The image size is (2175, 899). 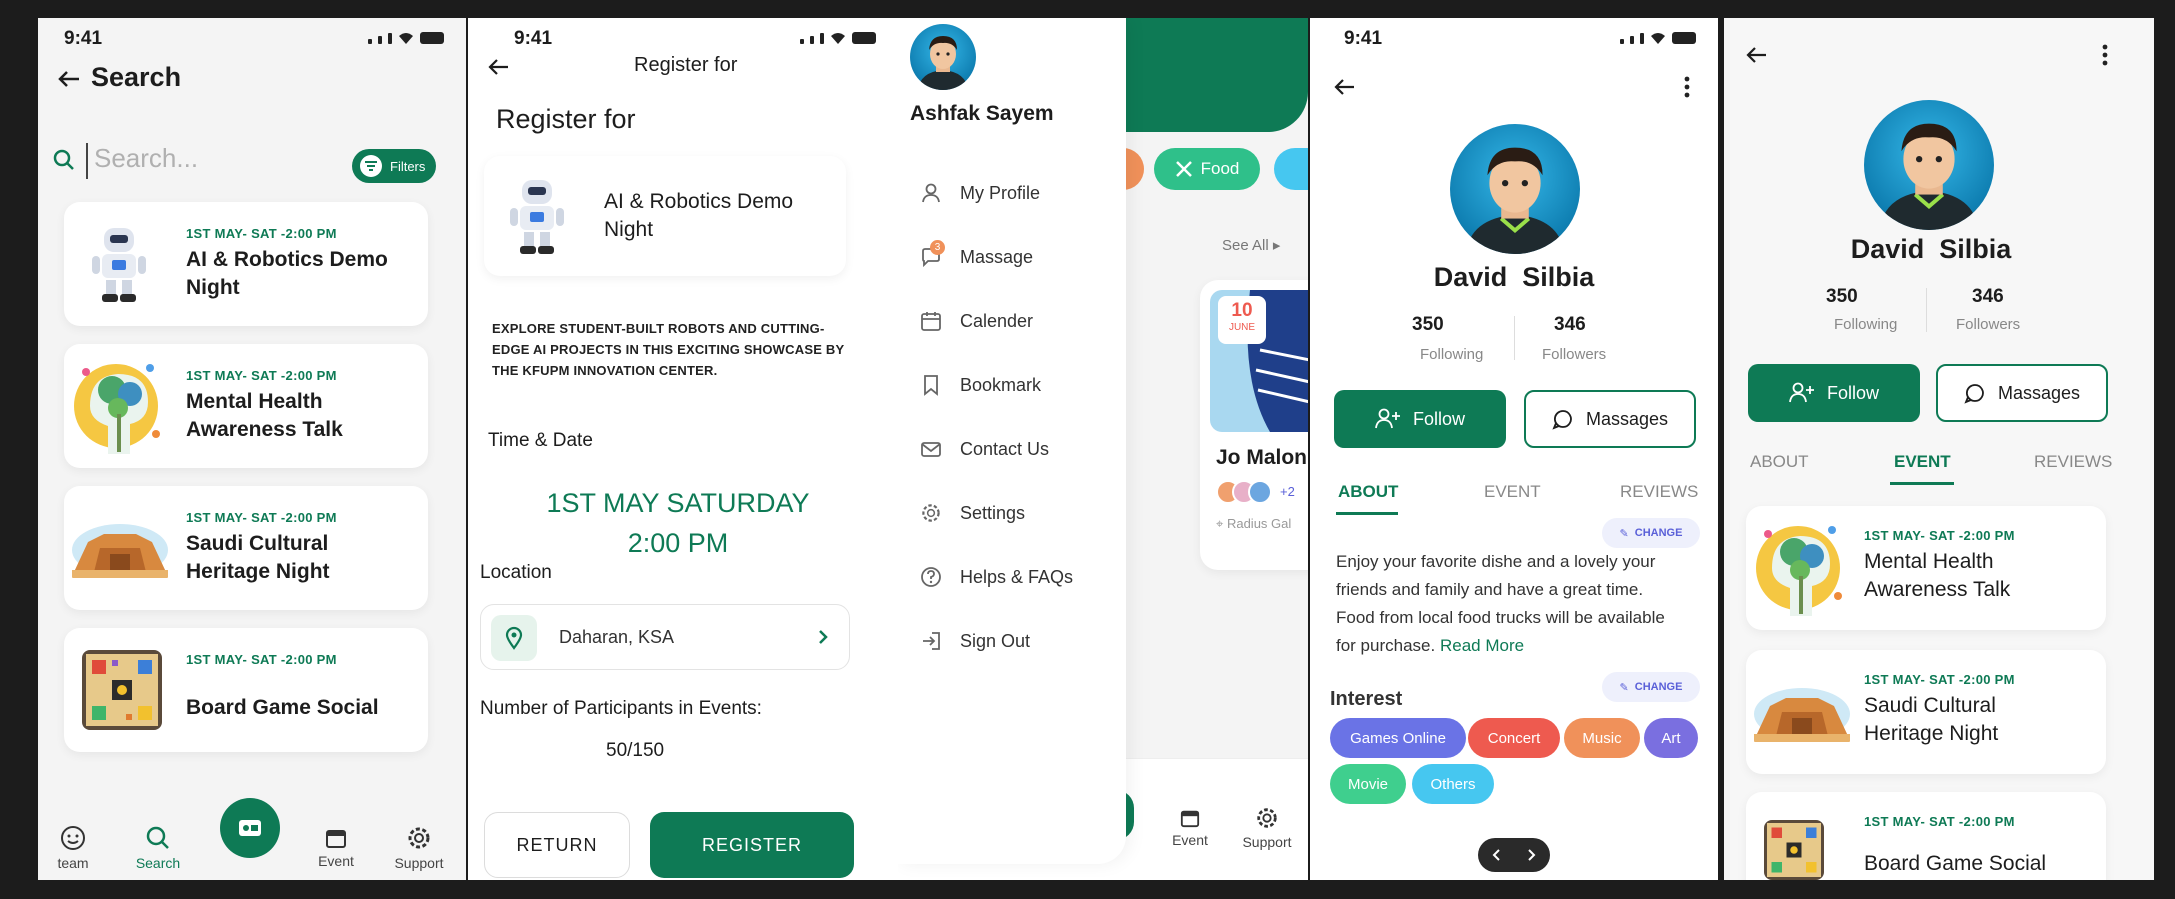 I want to click on menu-settings: Settings, so click(x=972, y=513).